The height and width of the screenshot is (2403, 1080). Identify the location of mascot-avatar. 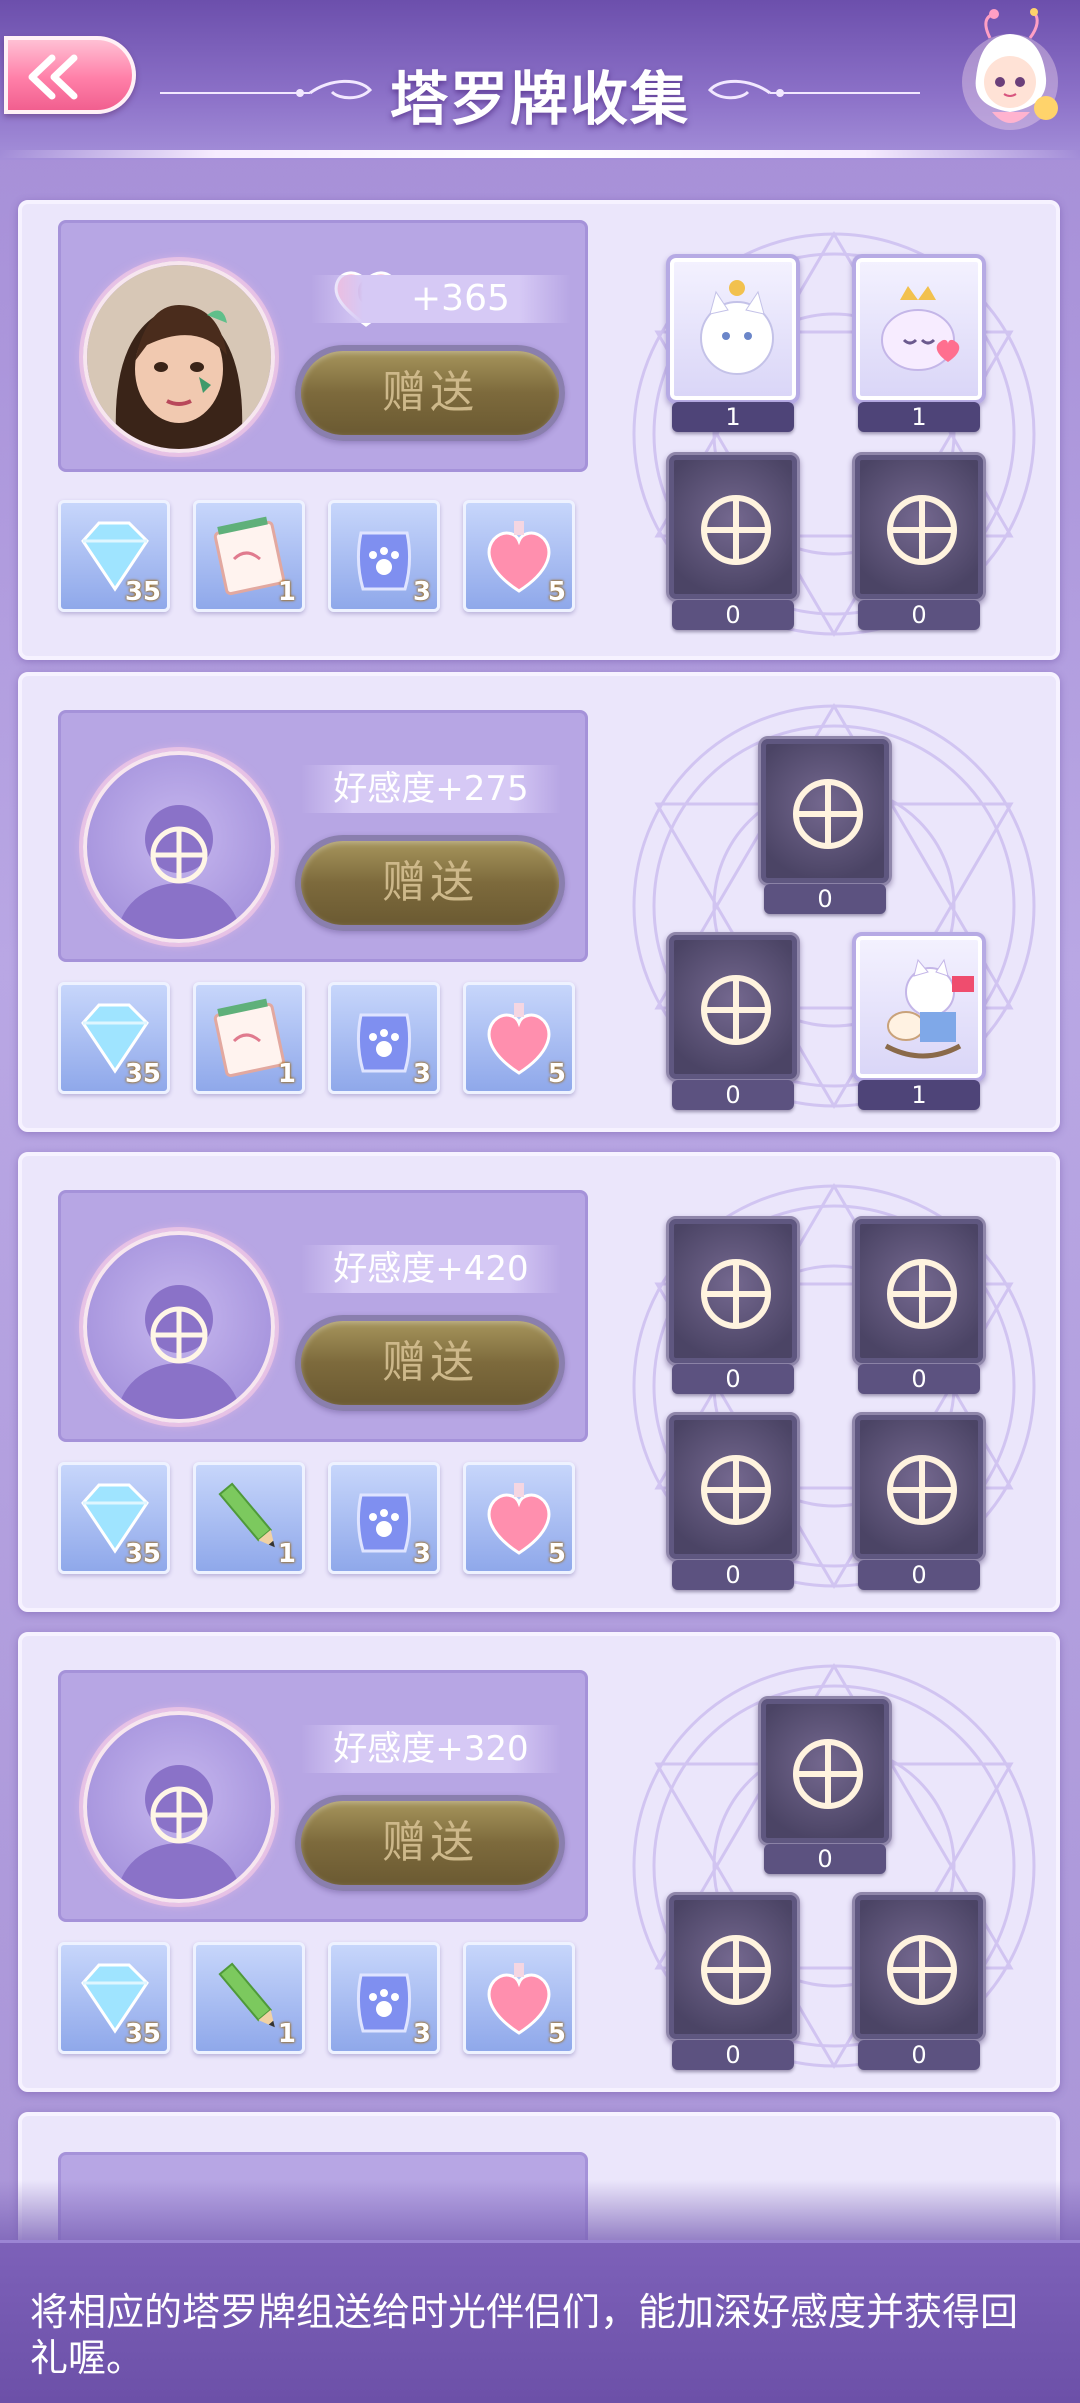
(1009, 73).